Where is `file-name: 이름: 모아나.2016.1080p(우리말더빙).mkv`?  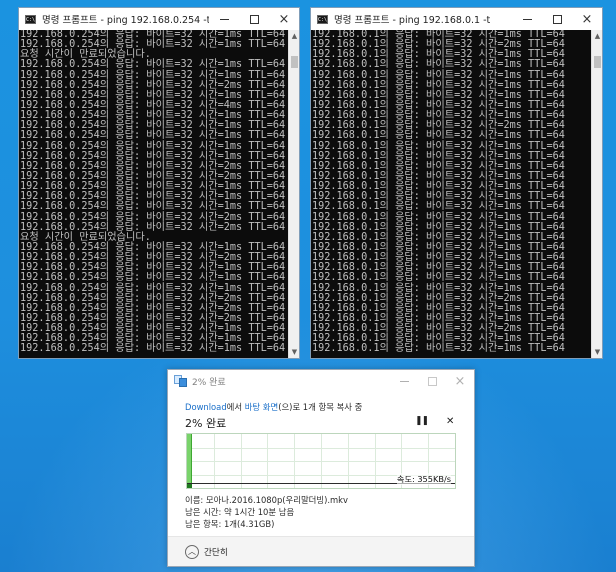 file-name: 이름: 모아나.2016.1080p(우리말더빙).mkv is located at coordinates (266, 500).